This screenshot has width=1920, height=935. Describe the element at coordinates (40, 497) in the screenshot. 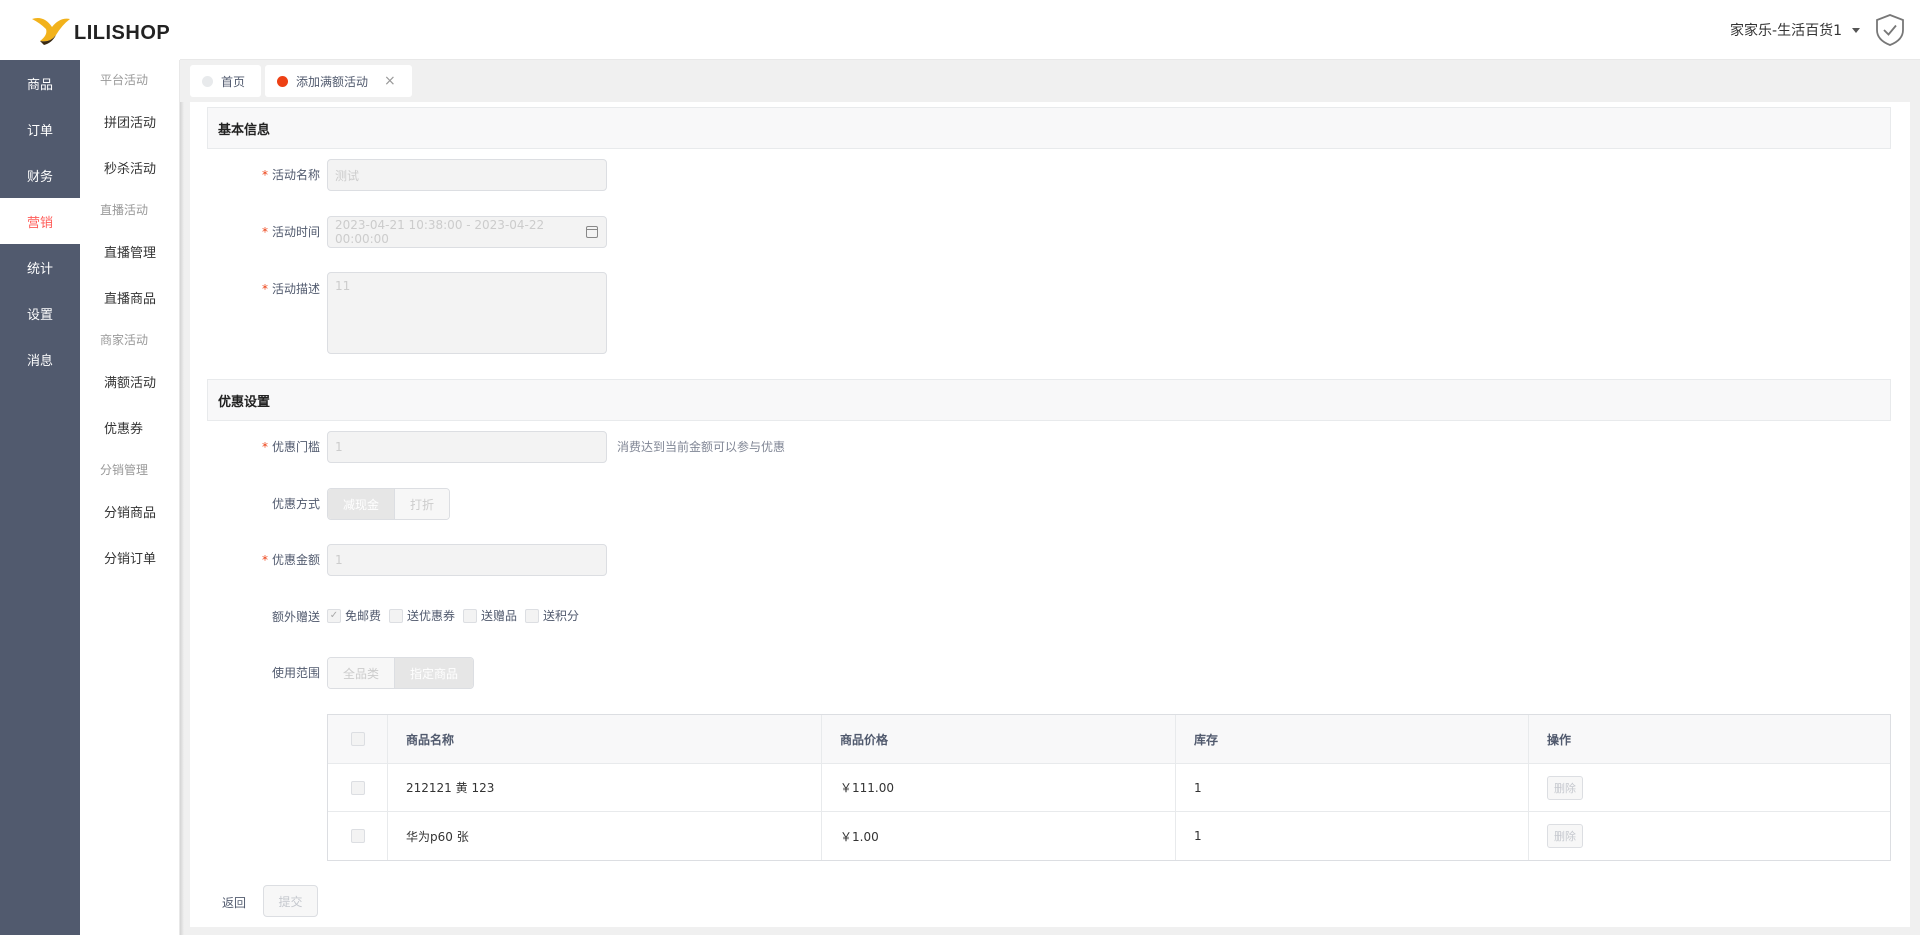

I see `primary-nav: 商品 订单 财务 营销 统计 设置 消息` at that location.